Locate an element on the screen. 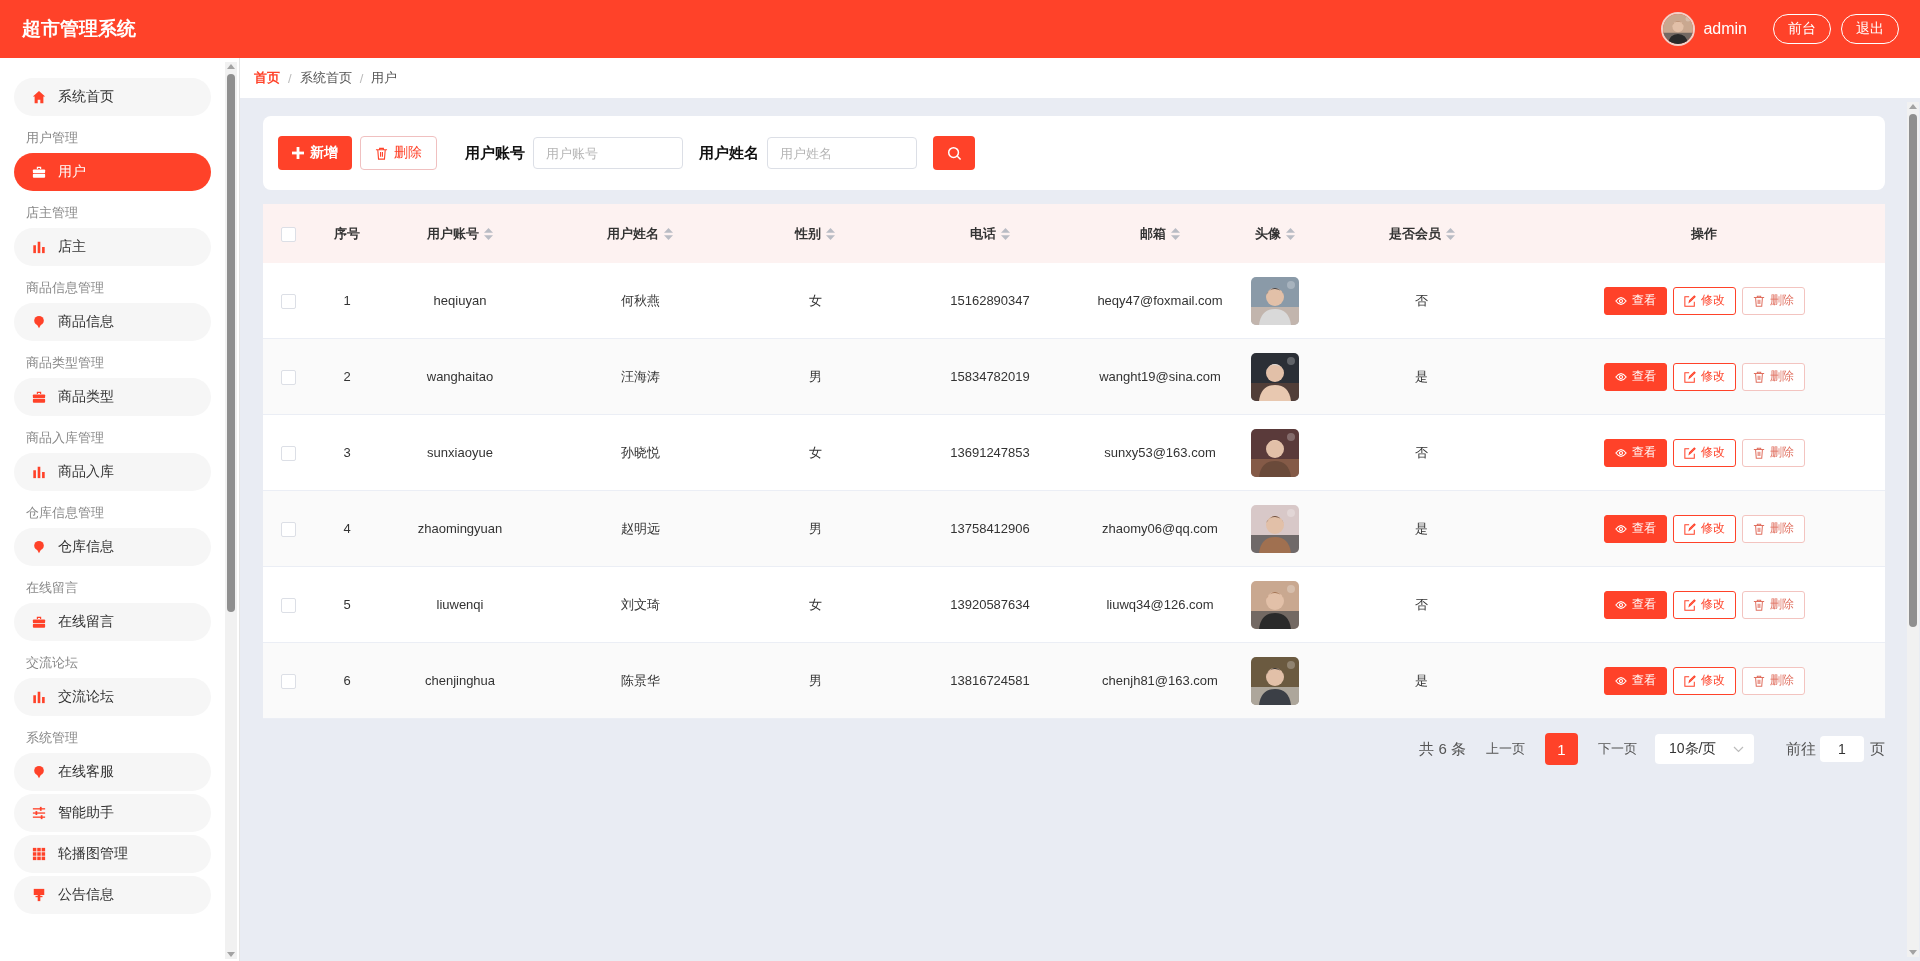  table-cell: wanght19@sina.com is located at coordinates (1160, 376).